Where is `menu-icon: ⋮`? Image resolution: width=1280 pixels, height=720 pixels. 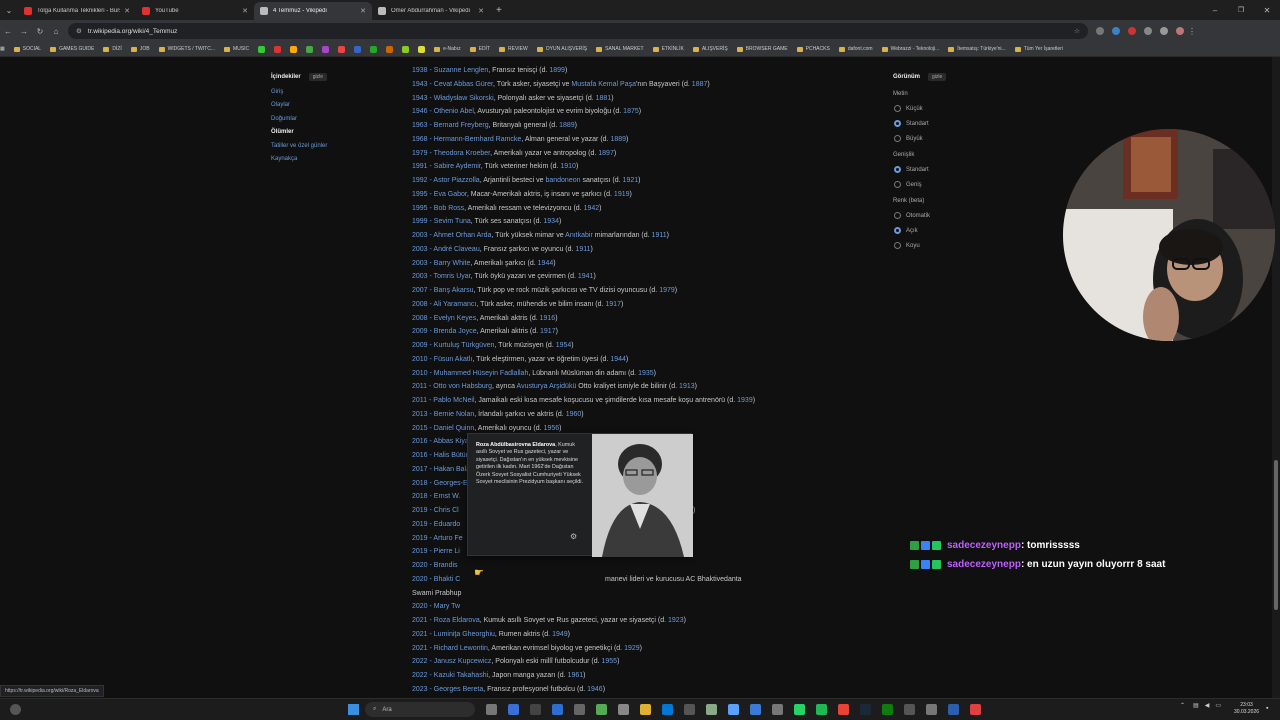 menu-icon: ⋮ is located at coordinates (1192, 31).